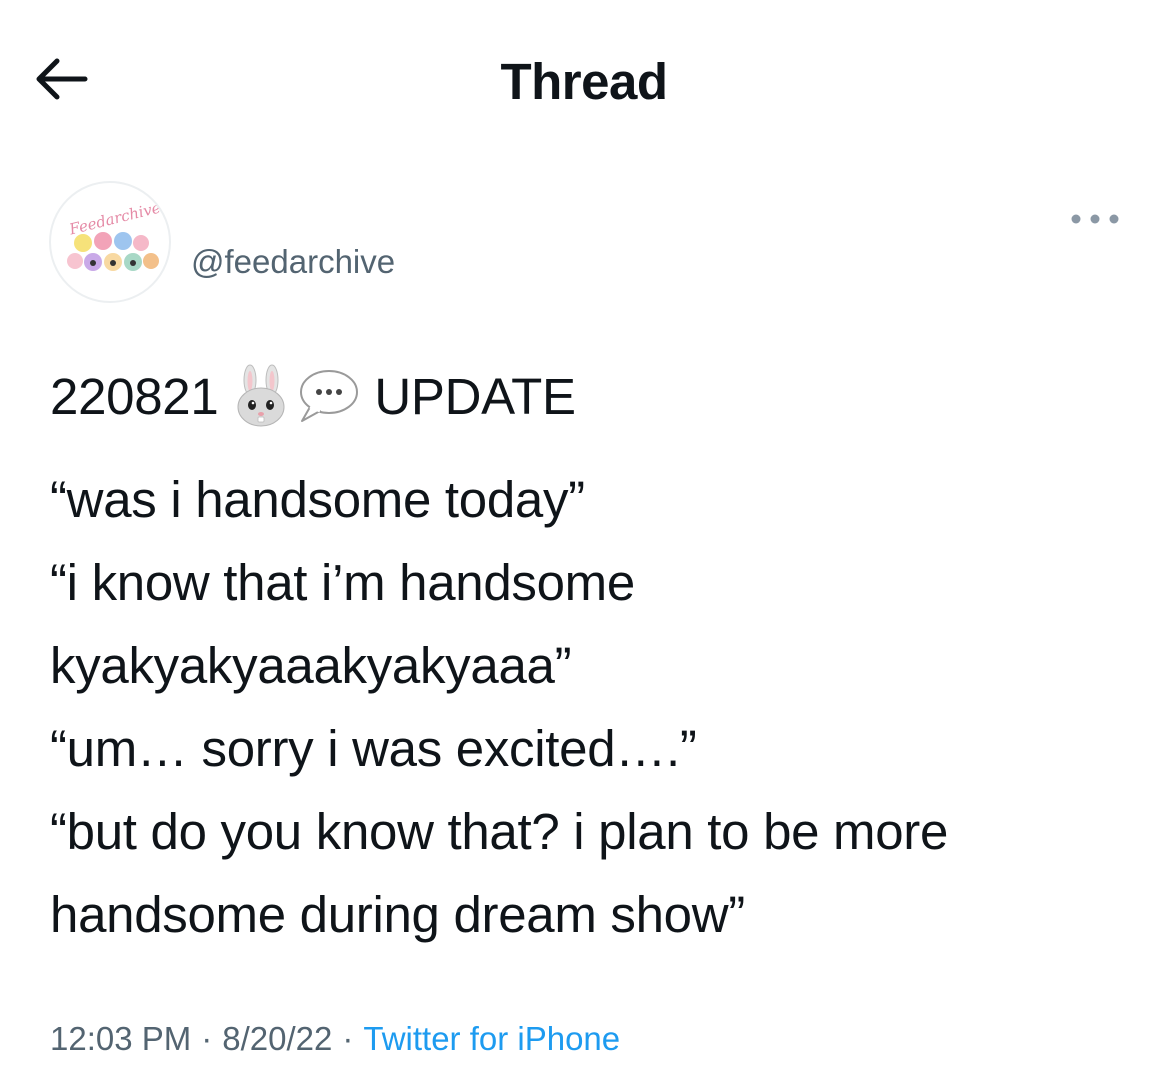 The width and height of the screenshot is (1168, 1076). I want to click on tweet-date-code: 220821, so click(134, 396).